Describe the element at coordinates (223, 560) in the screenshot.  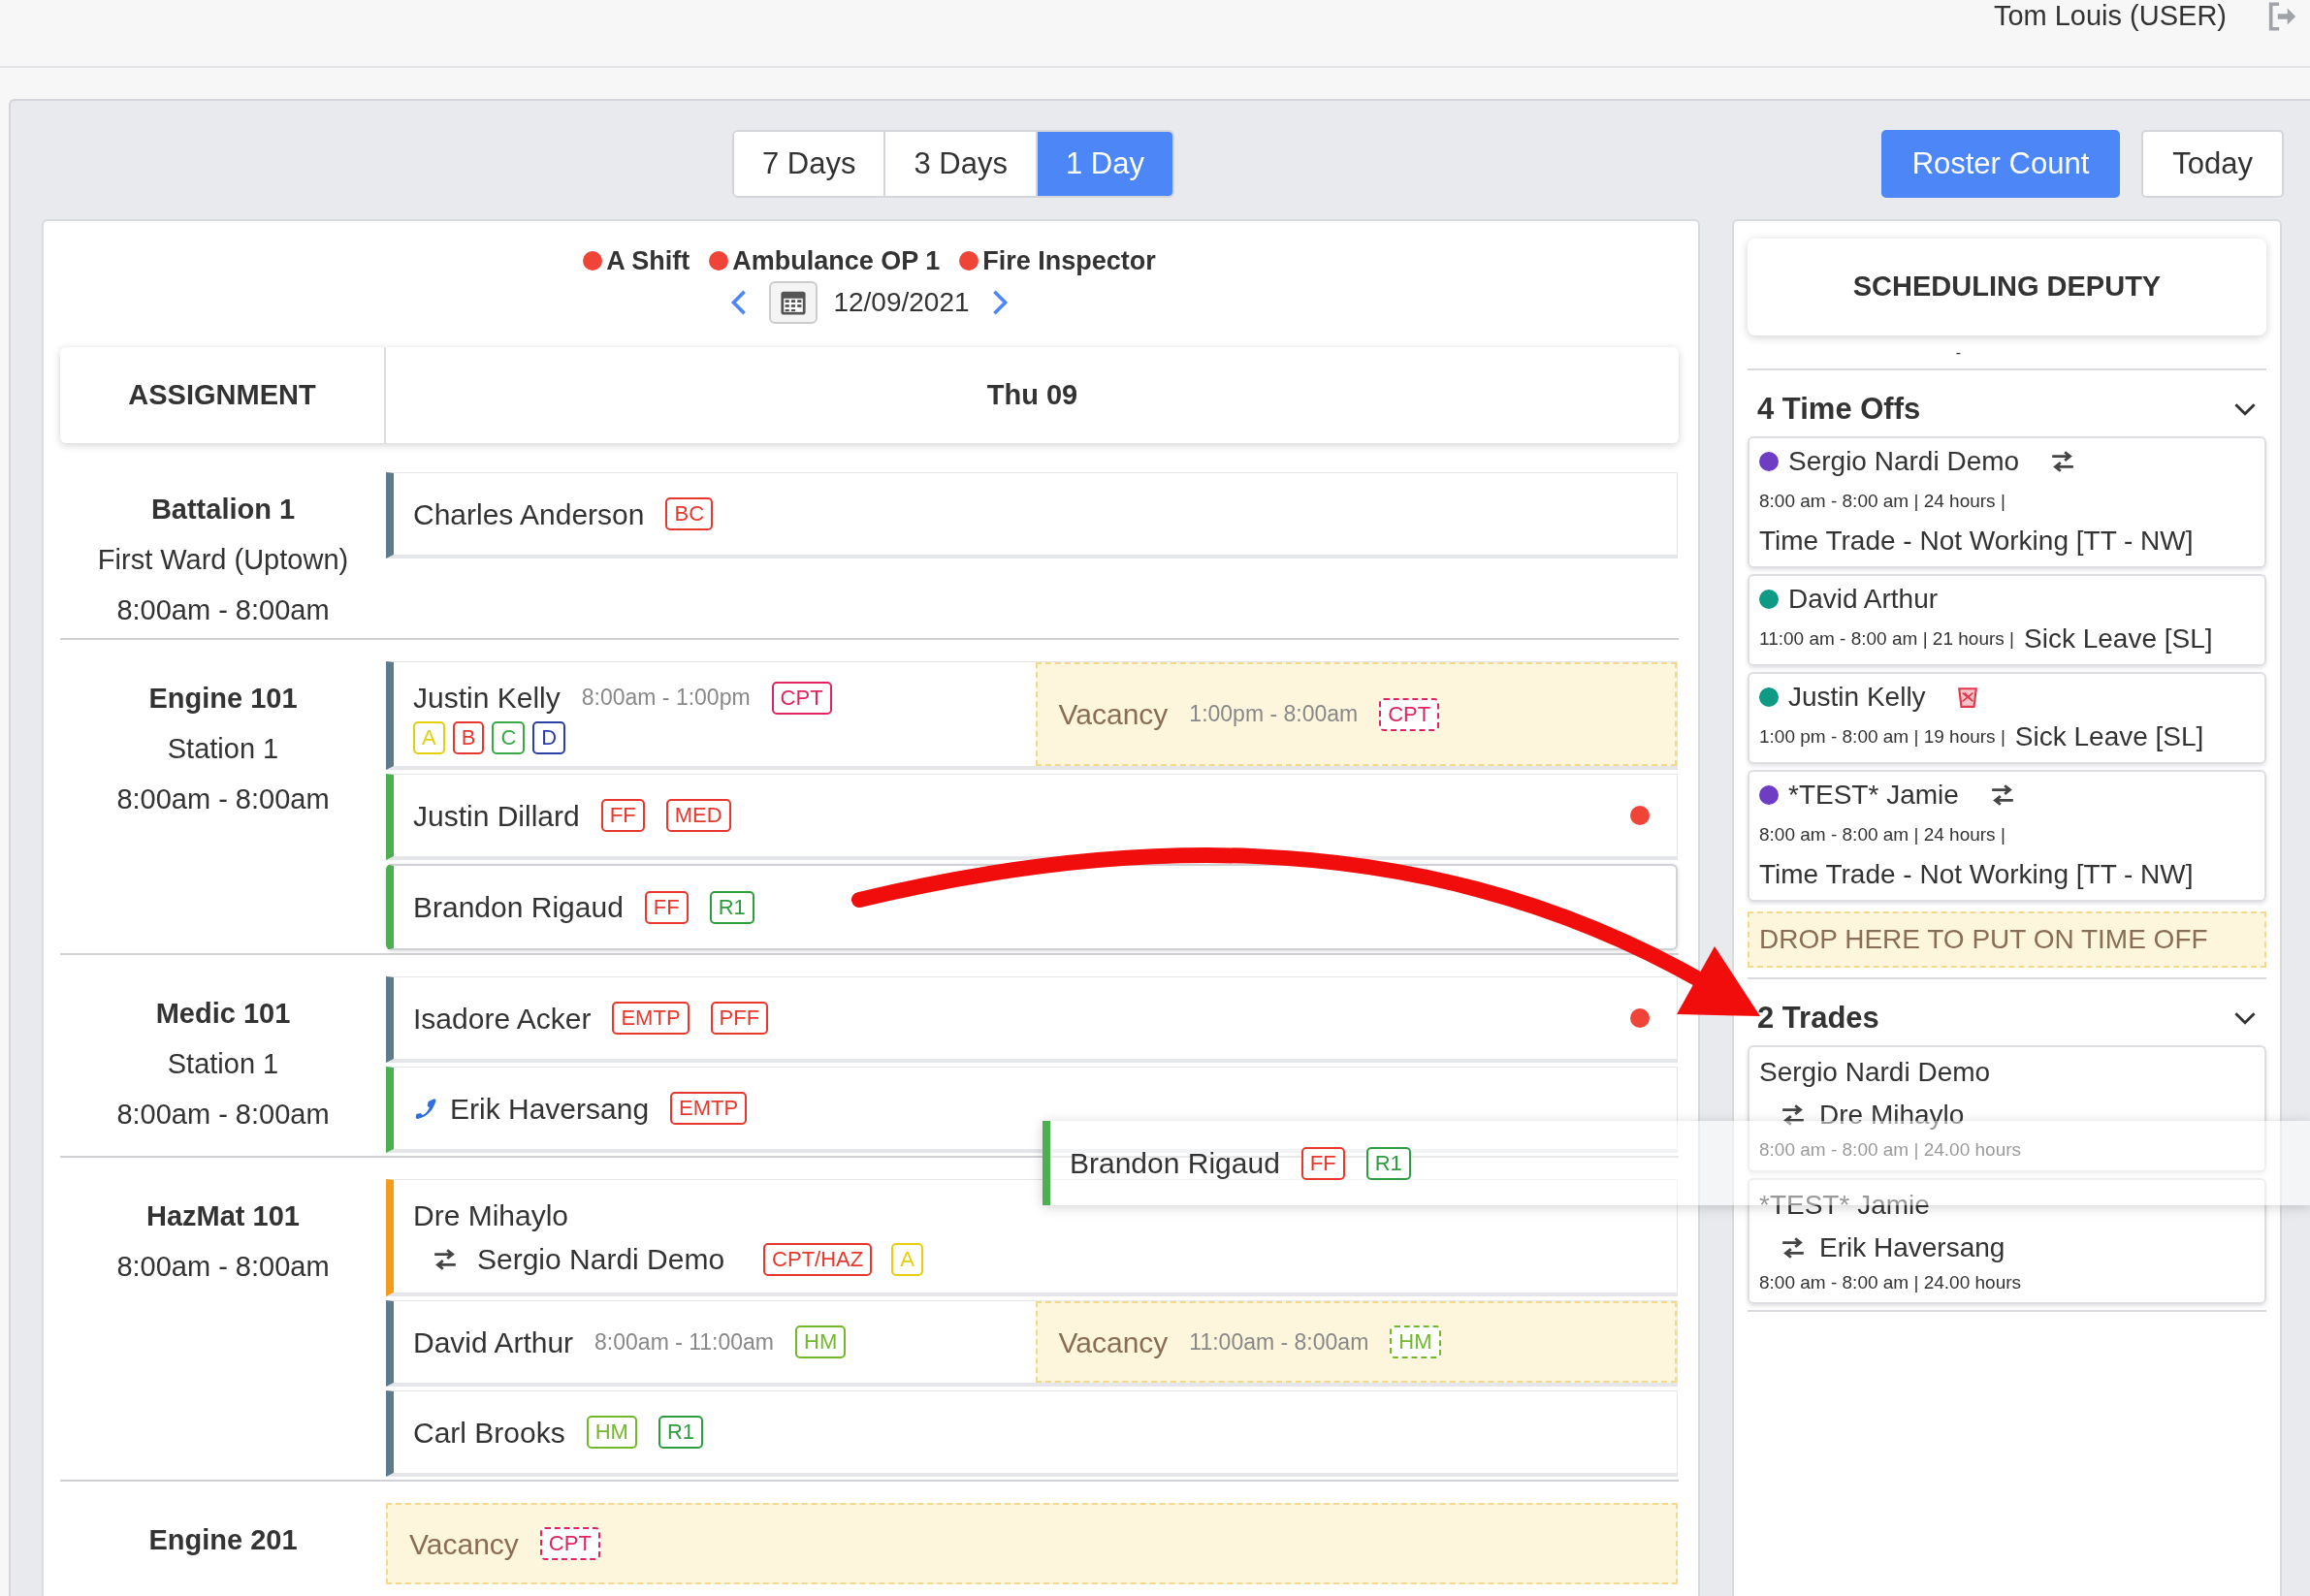
I see `assignment-detail: First Ward (Uptown)` at that location.